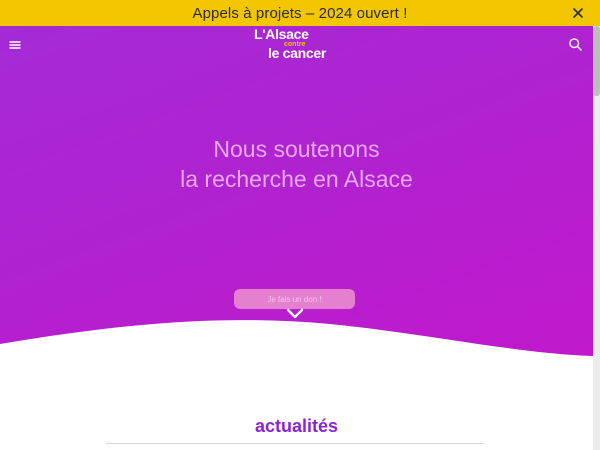  Describe the element at coordinates (295, 443) in the screenshot. I see `news-divider` at that location.